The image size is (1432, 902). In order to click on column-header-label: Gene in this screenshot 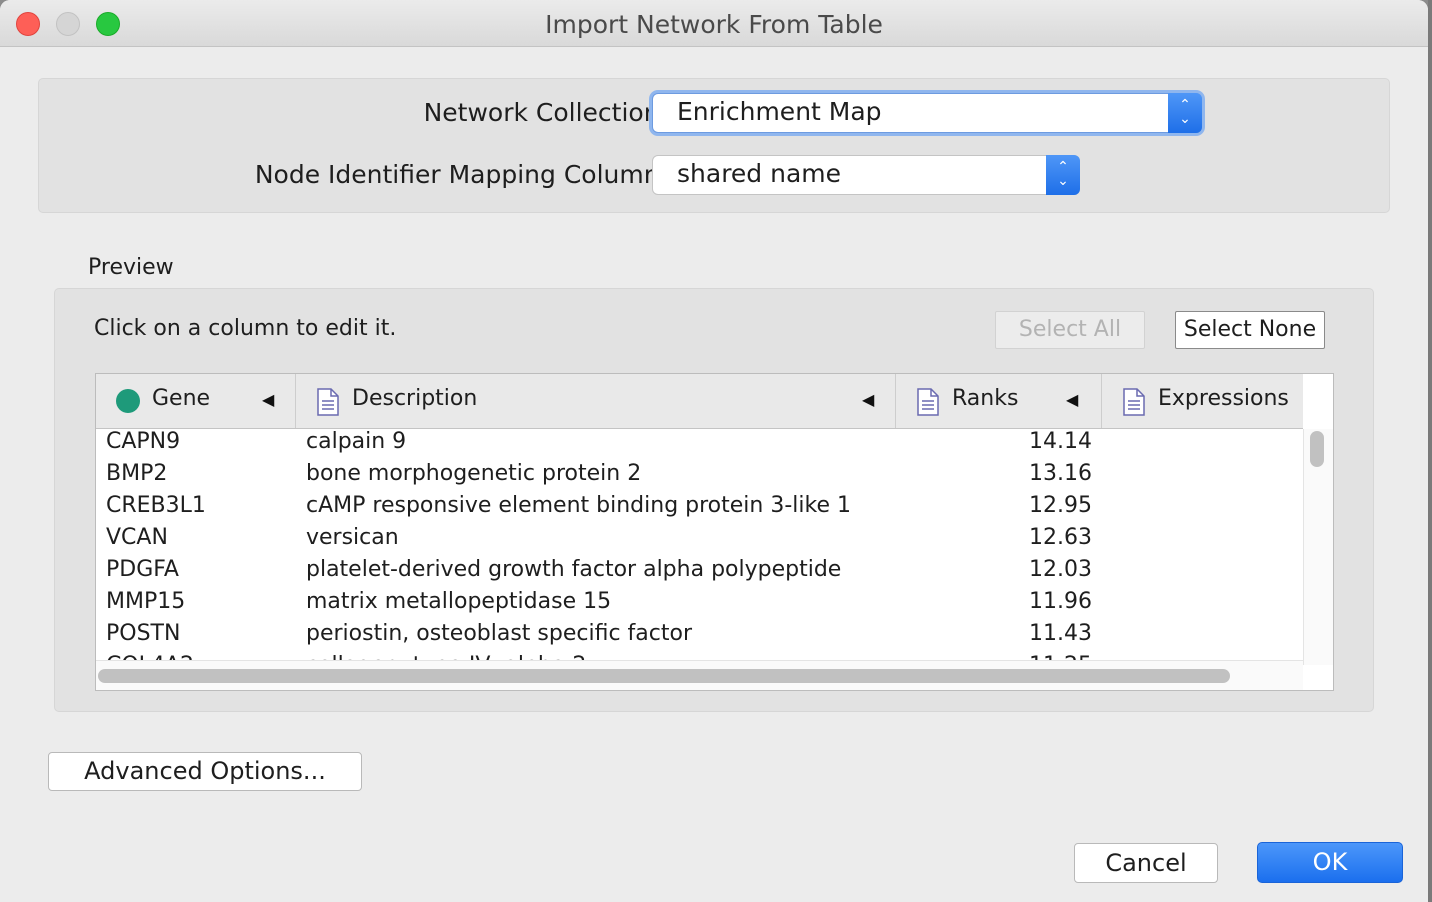, I will do `click(181, 398)`.